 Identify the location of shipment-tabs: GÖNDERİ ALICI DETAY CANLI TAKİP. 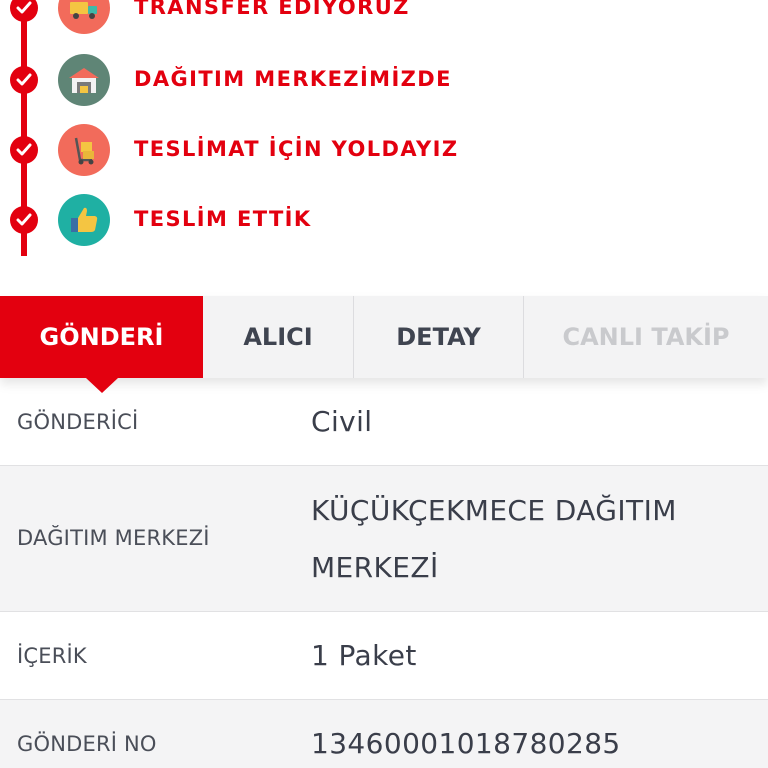
(384, 337).